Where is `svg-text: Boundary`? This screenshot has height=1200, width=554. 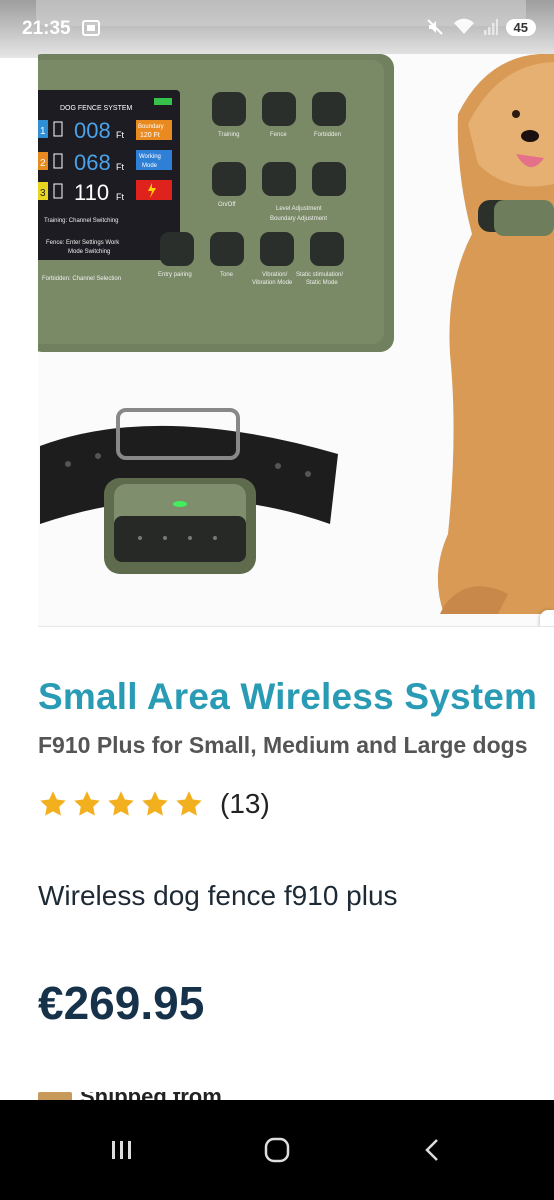 svg-text: Boundary is located at coordinates (151, 127).